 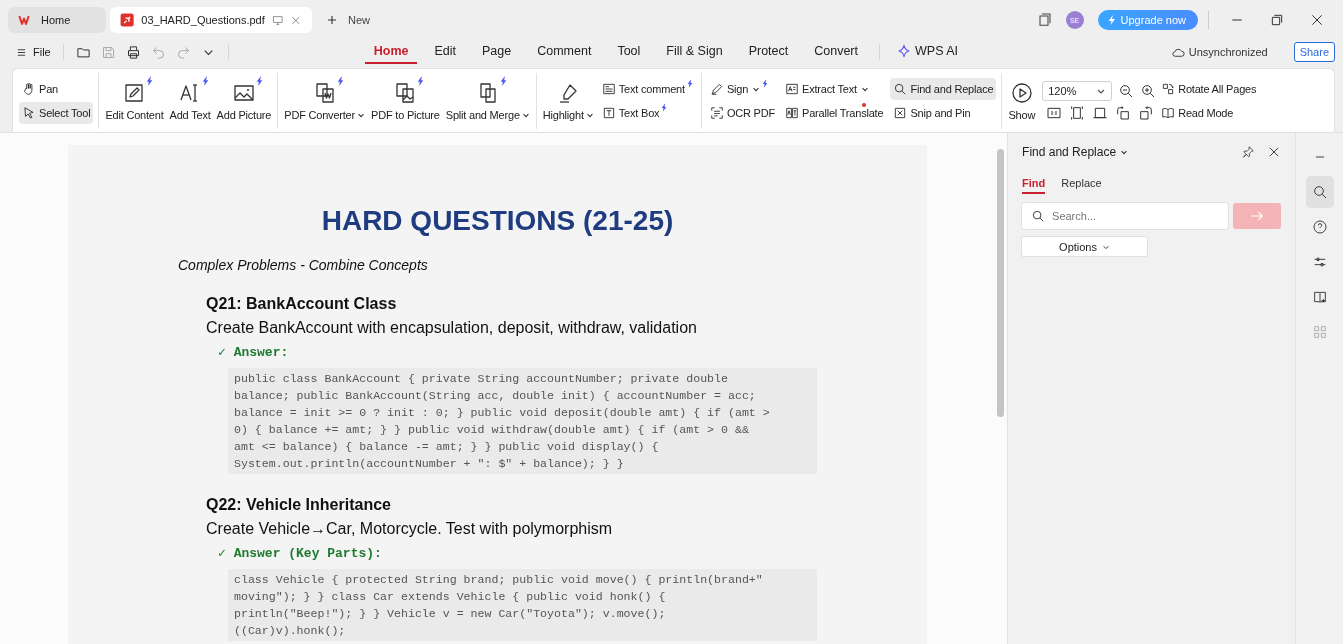 I want to click on toolbar-button: Text Box, so click(x=647, y=112).